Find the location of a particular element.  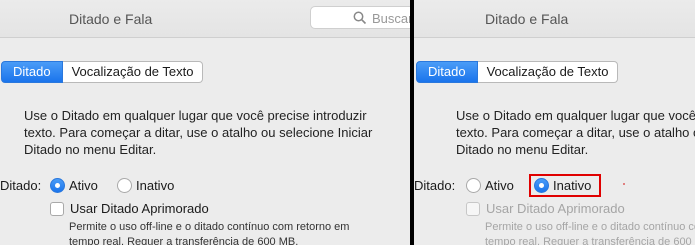

search-icon is located at coordinates (360, 18).